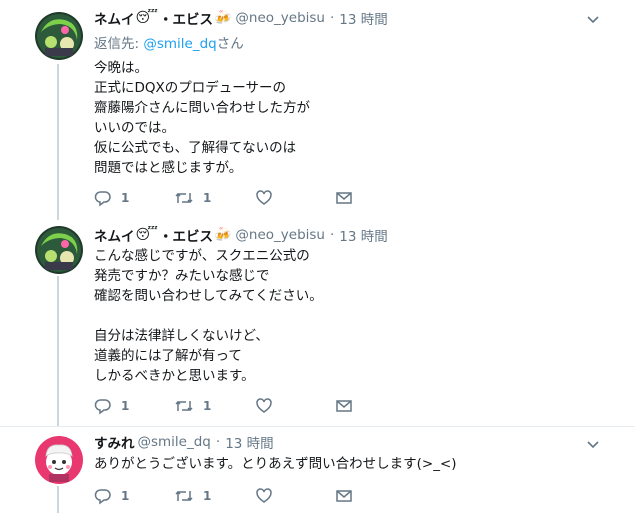 The width and height of the screenshot is (635, 513). I want to click on reply-to-suffix: さん, so click(230, 44).